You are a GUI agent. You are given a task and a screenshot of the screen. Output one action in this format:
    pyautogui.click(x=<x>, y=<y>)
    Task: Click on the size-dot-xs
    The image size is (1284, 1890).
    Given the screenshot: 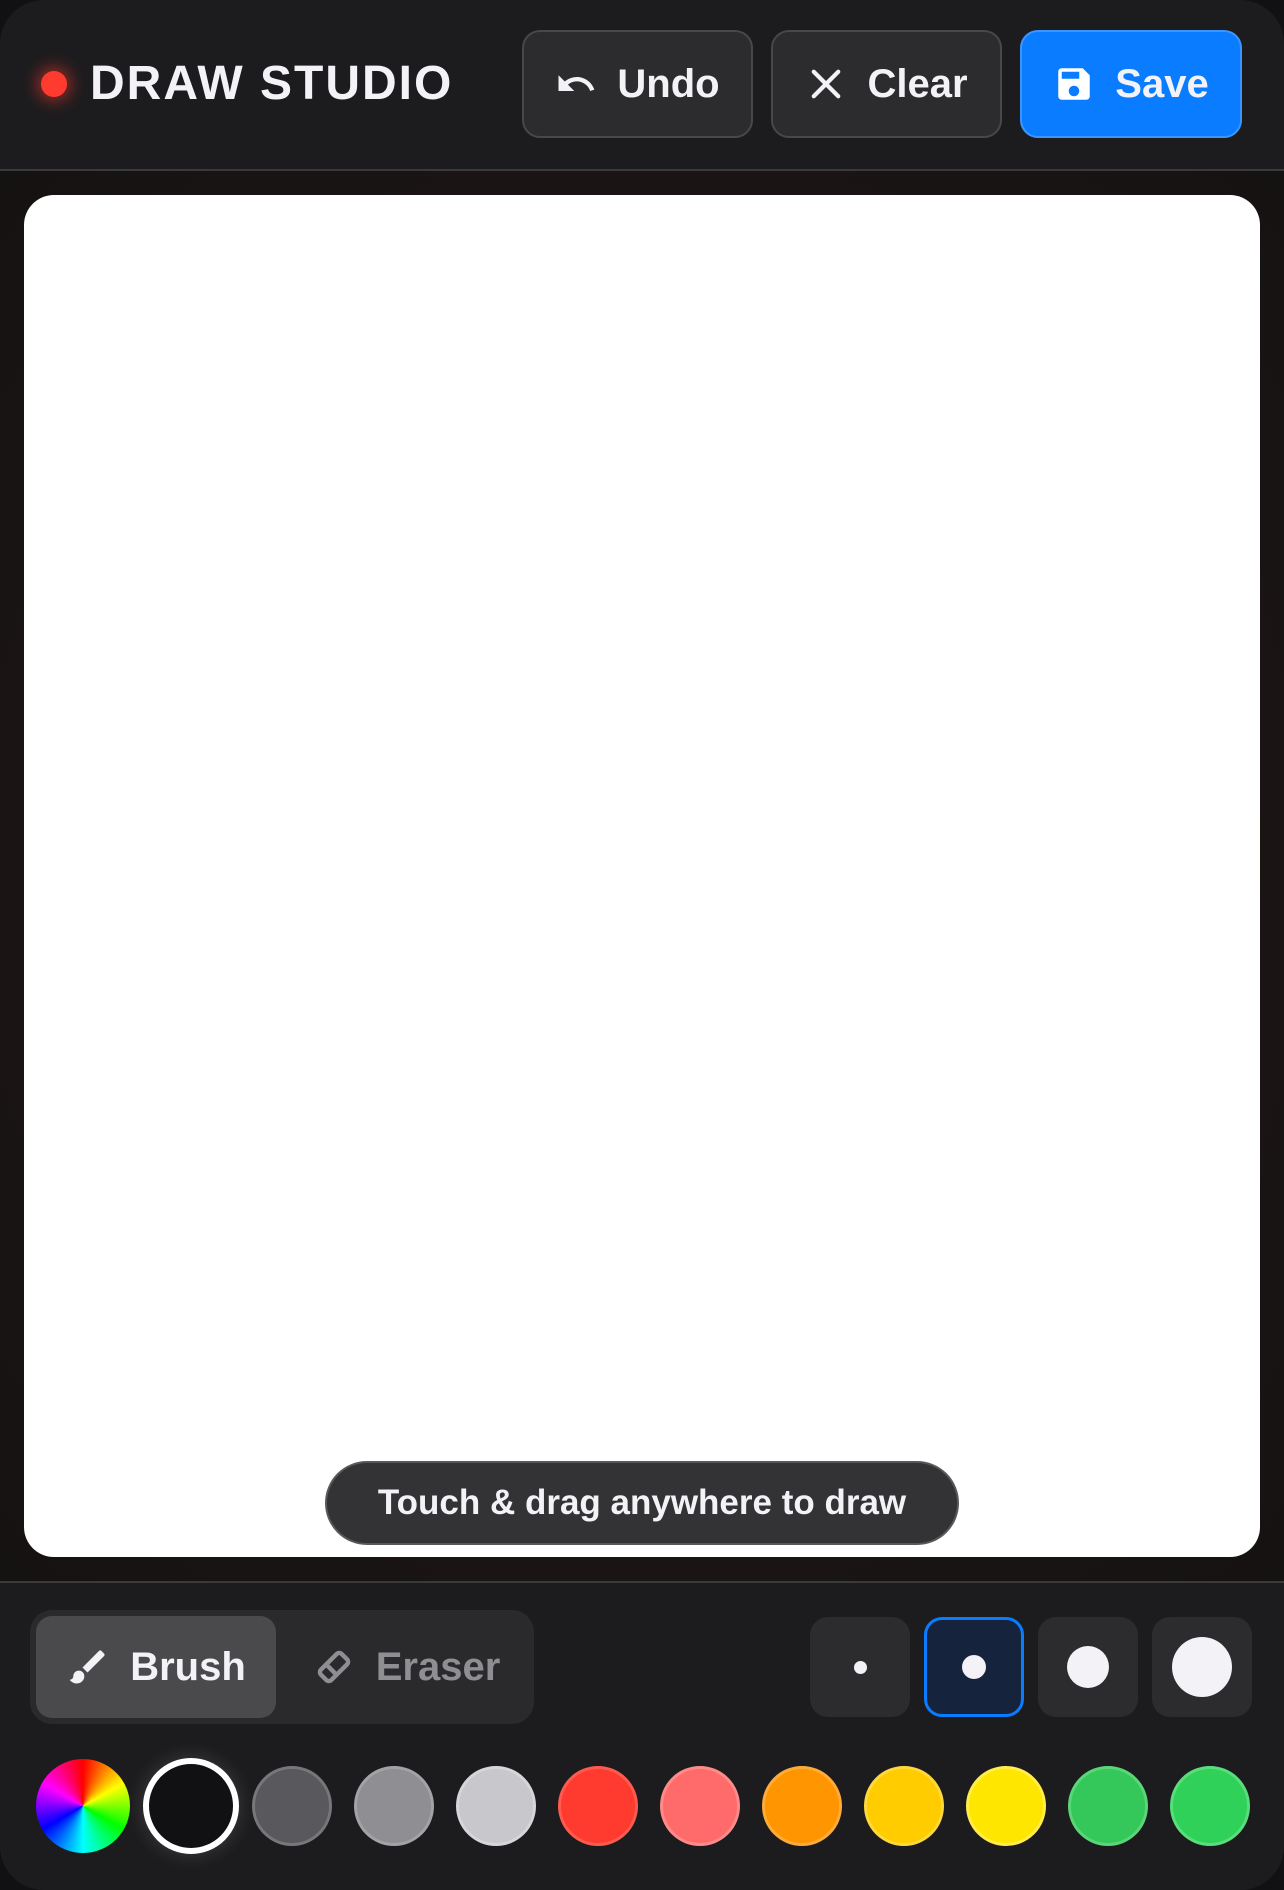 What is the action you would take?
    pyautogui.click(x=860, y=1667)
    